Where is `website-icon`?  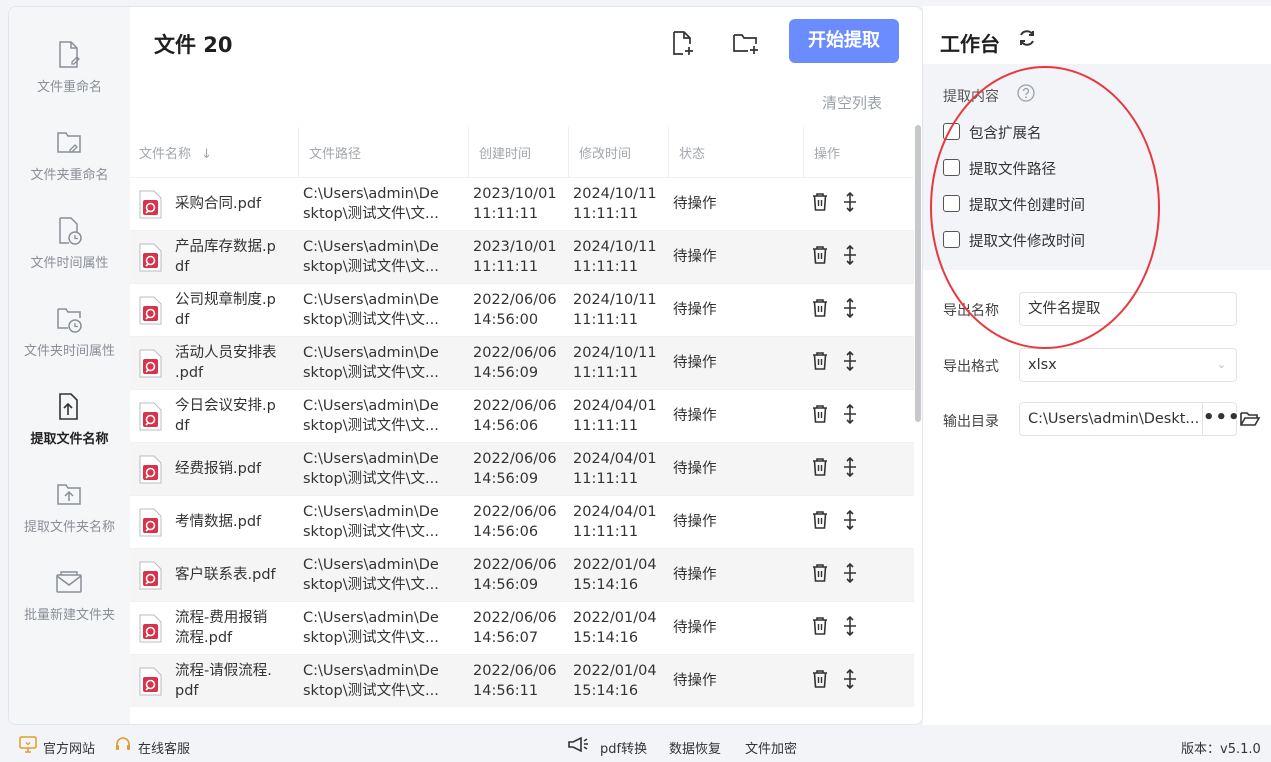 website-icon is located at coordinates (28, 744).